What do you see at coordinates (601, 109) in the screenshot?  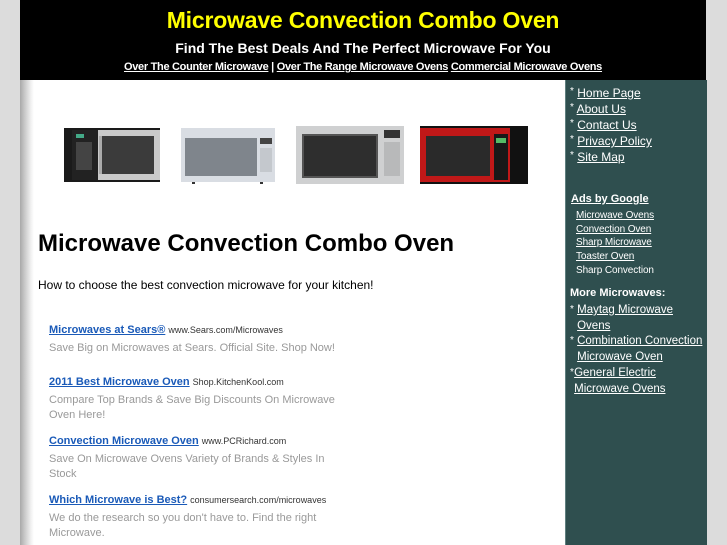 I see `sidebar-link-about: About Us` at bounding box center [601, 109].